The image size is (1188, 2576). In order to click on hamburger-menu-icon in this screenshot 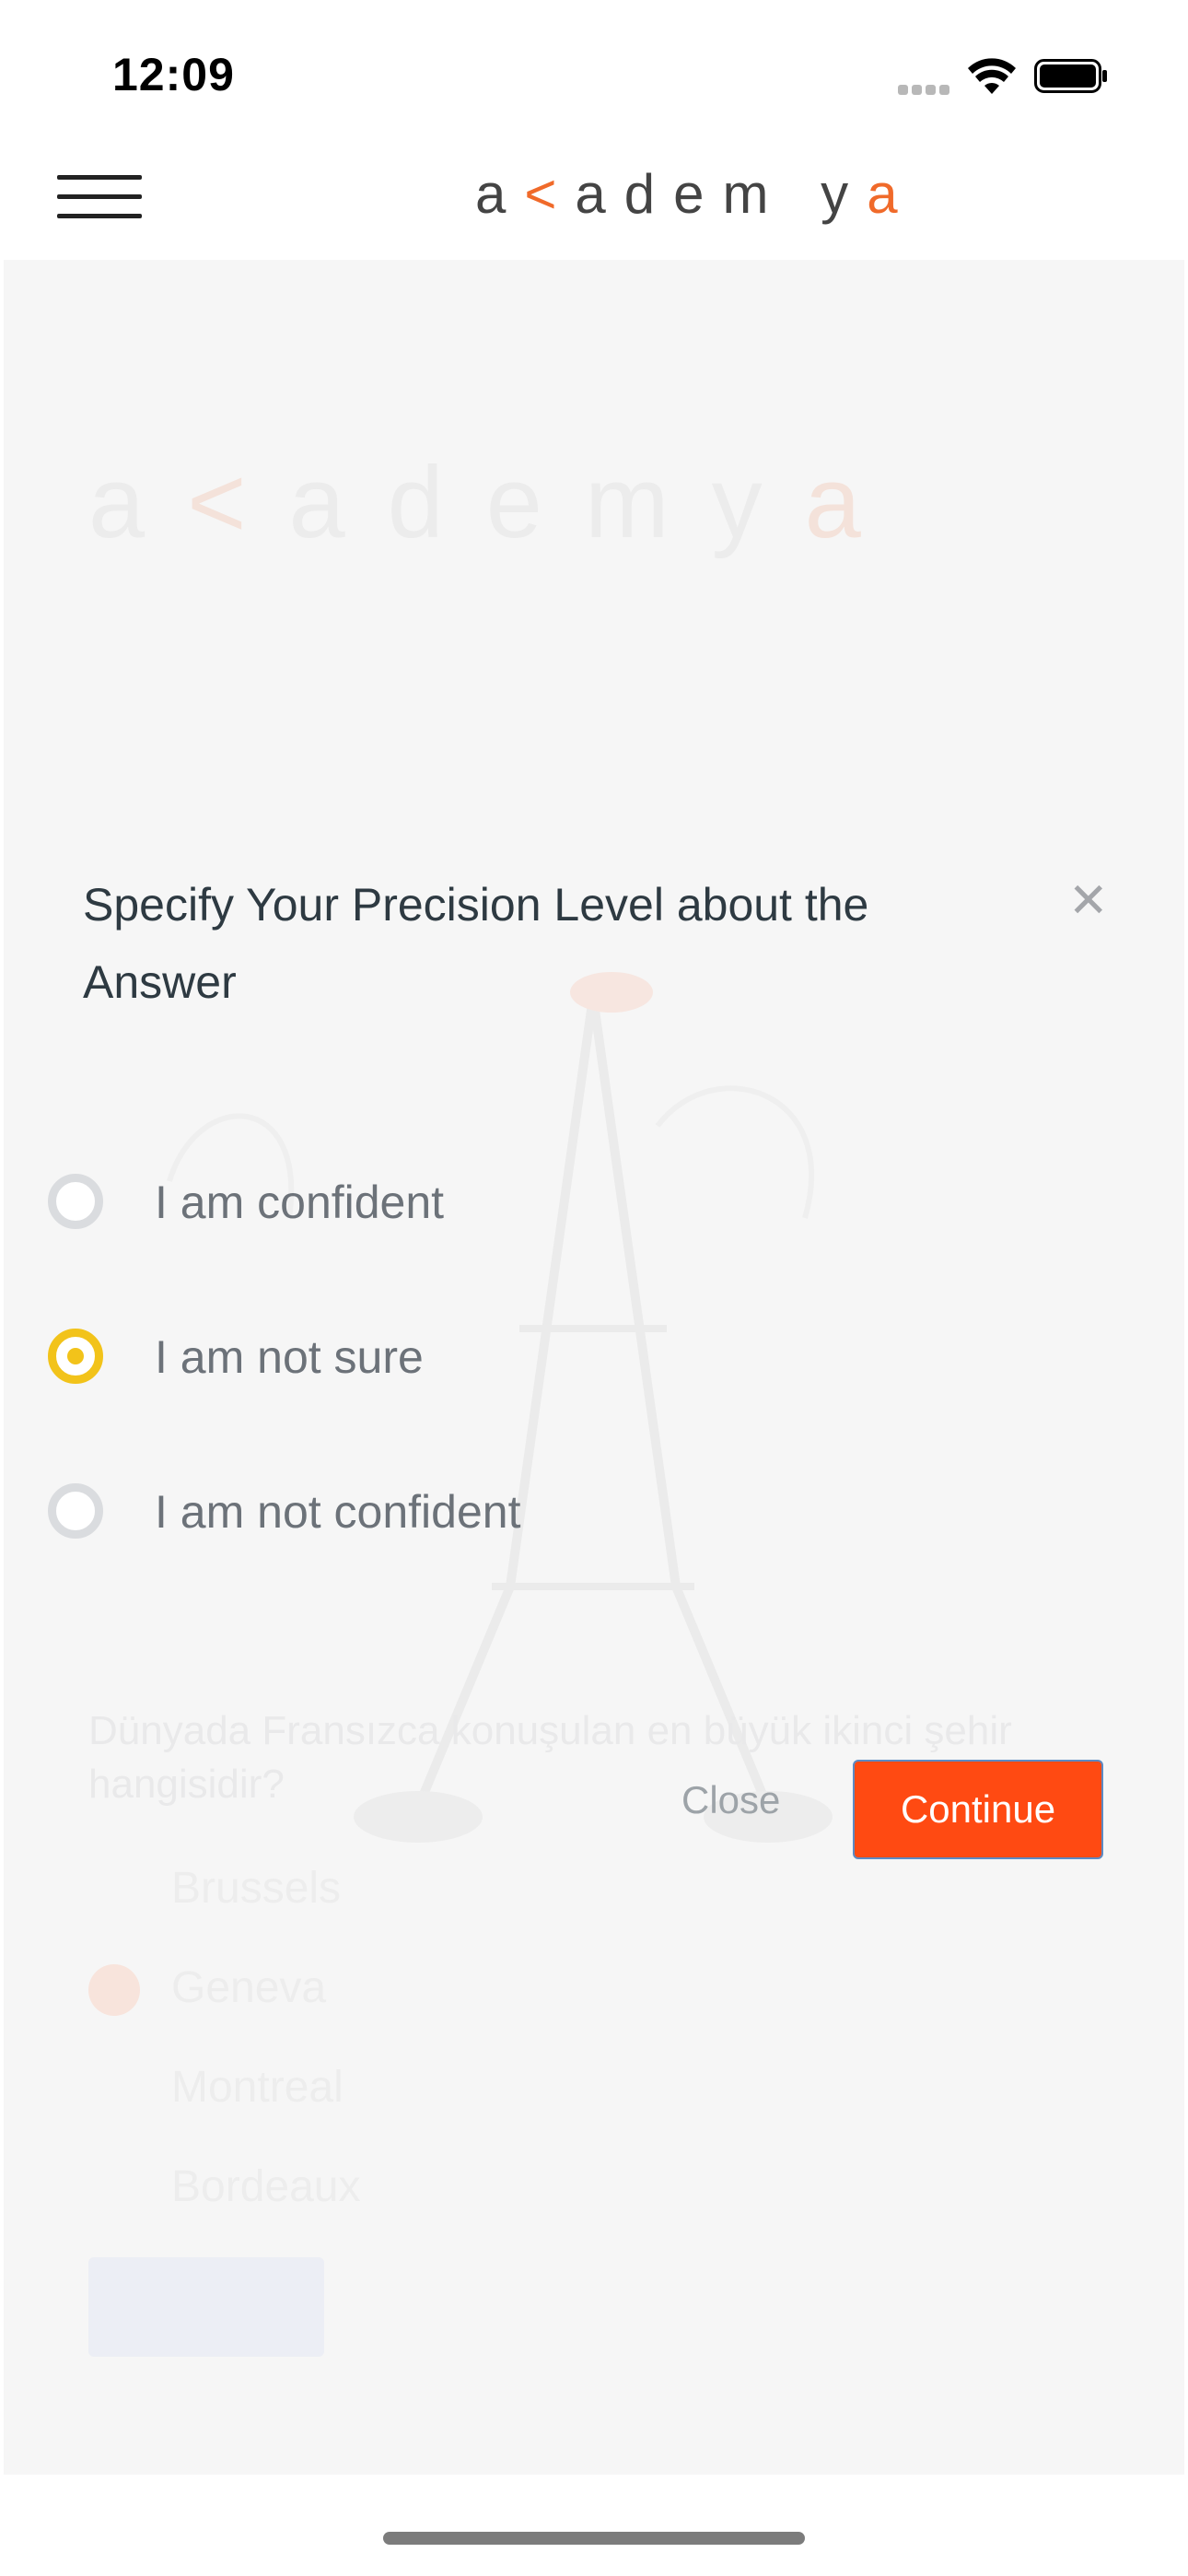, I will do `click(99, 199)`.